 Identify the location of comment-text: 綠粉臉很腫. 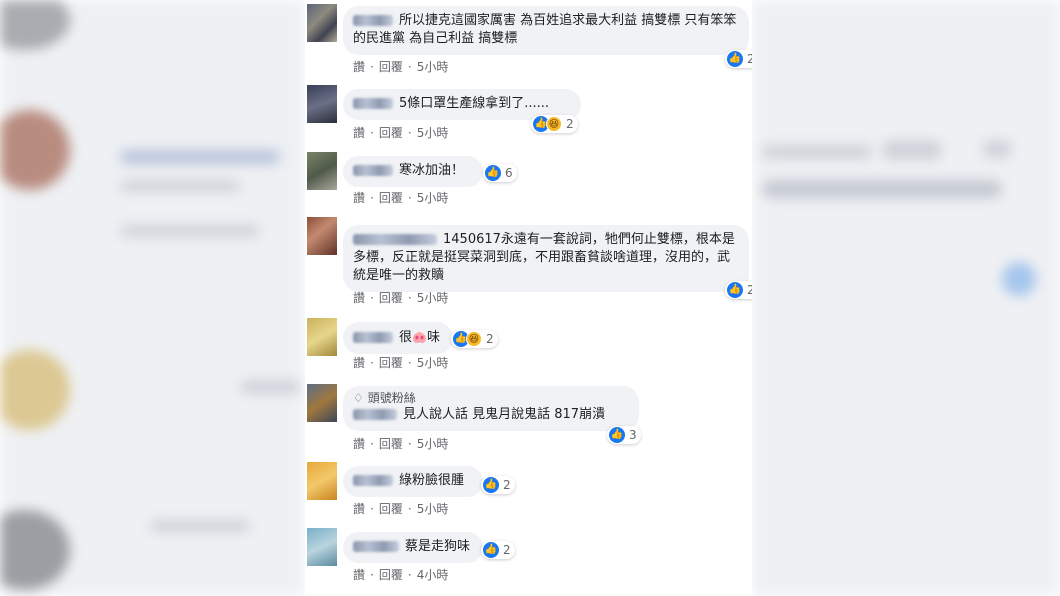
(432, 480).